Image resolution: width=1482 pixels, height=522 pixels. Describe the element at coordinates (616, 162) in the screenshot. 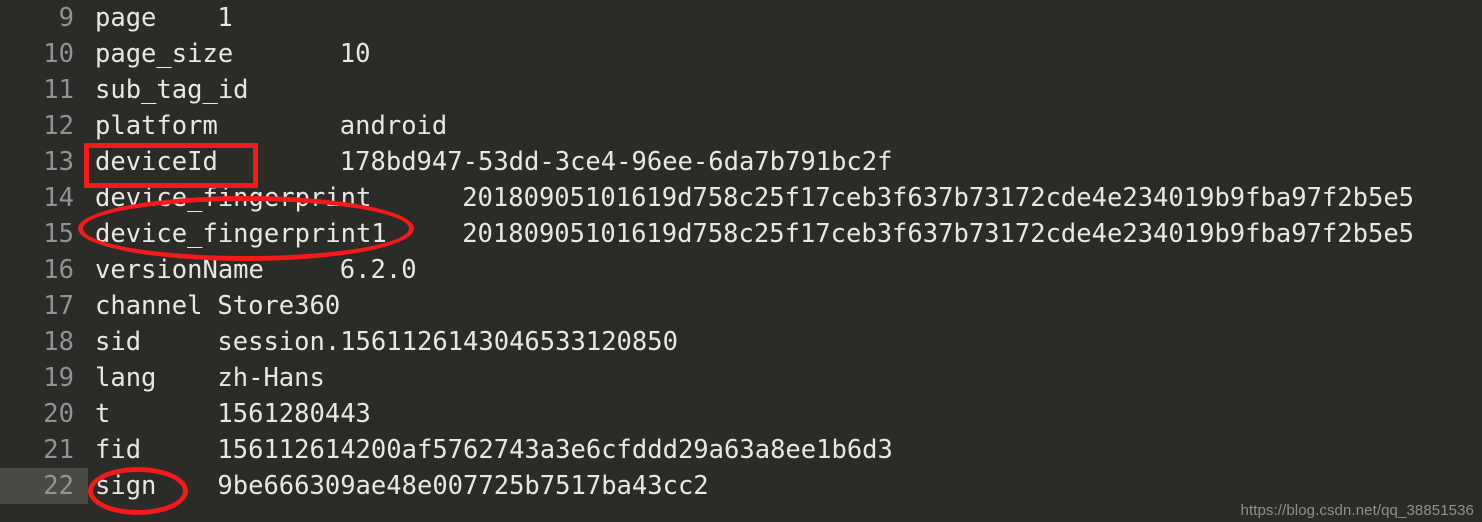

I see `code-value: 178bd947-53dd-3ce4-96ee-6da7b791bc2f` at that location.